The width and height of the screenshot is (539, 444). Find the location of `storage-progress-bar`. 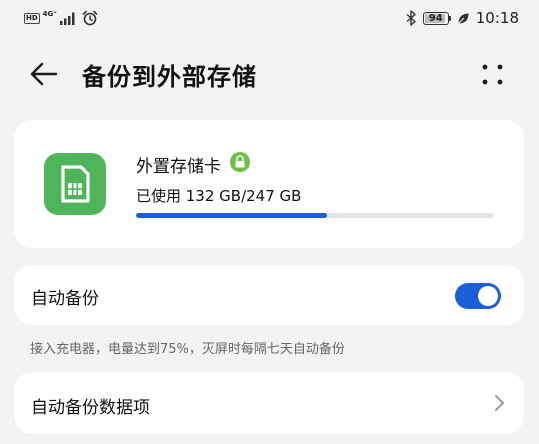

storage-progress-bar is located at coordinates (315, 215).